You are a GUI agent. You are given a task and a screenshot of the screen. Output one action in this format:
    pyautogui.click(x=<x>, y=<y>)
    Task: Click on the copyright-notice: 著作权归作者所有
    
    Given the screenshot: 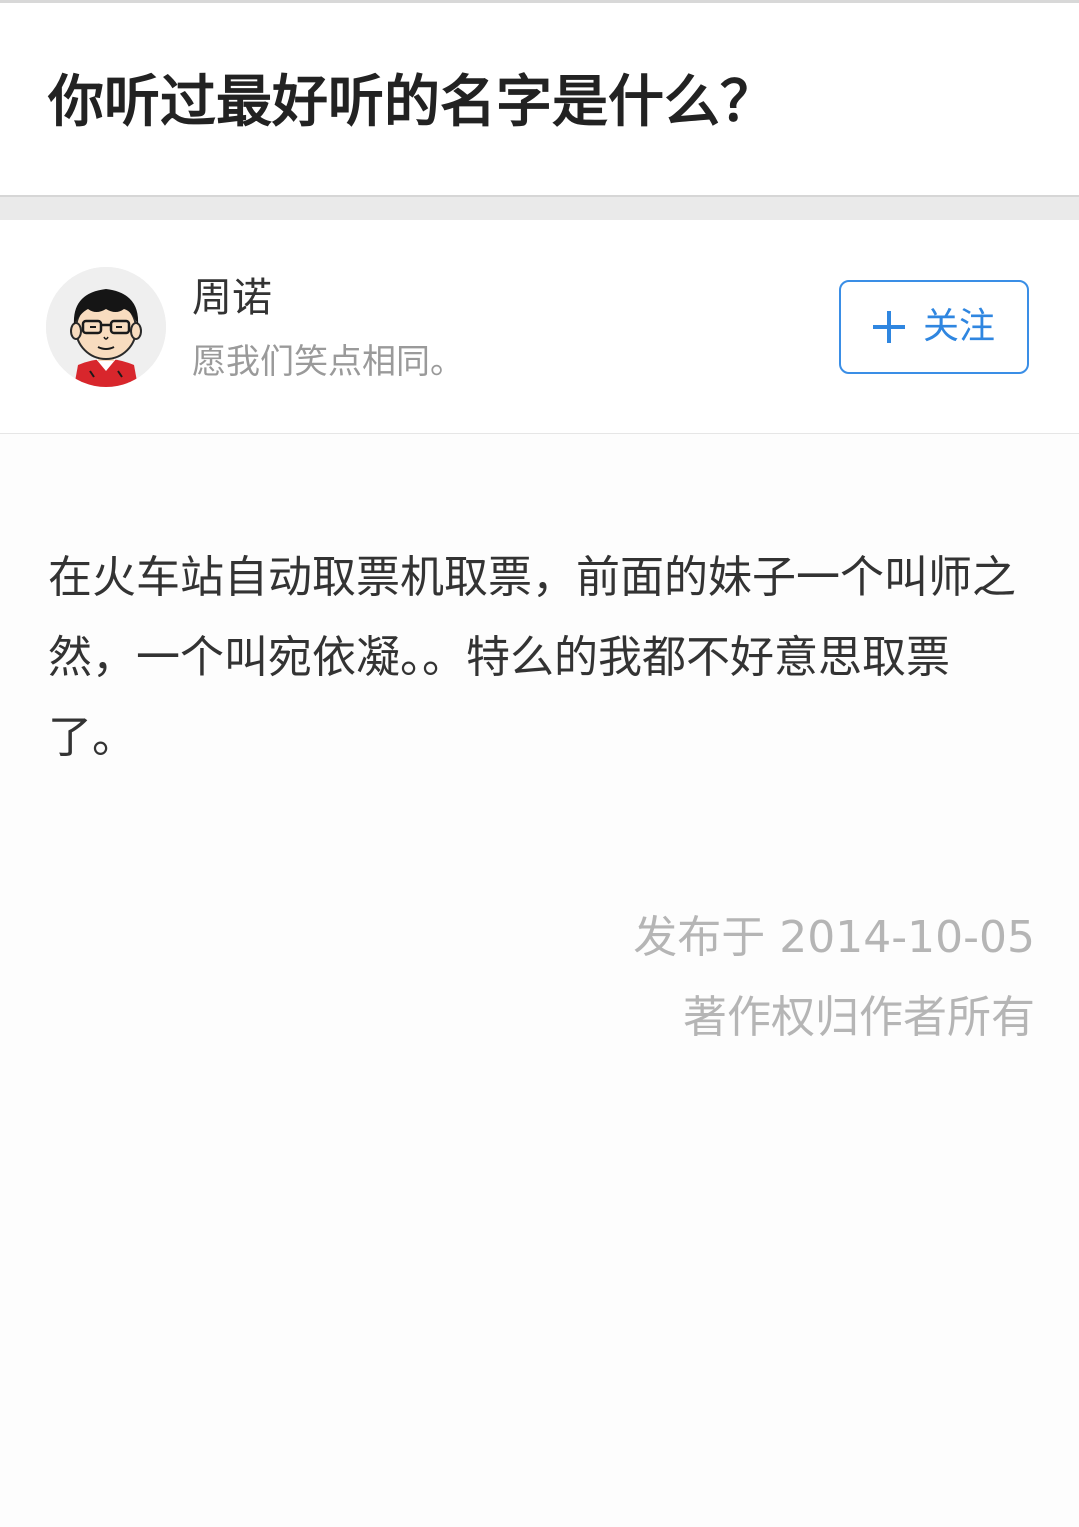 What is the action you would take?
    pyautogui.click(x=859, y=1017)
    